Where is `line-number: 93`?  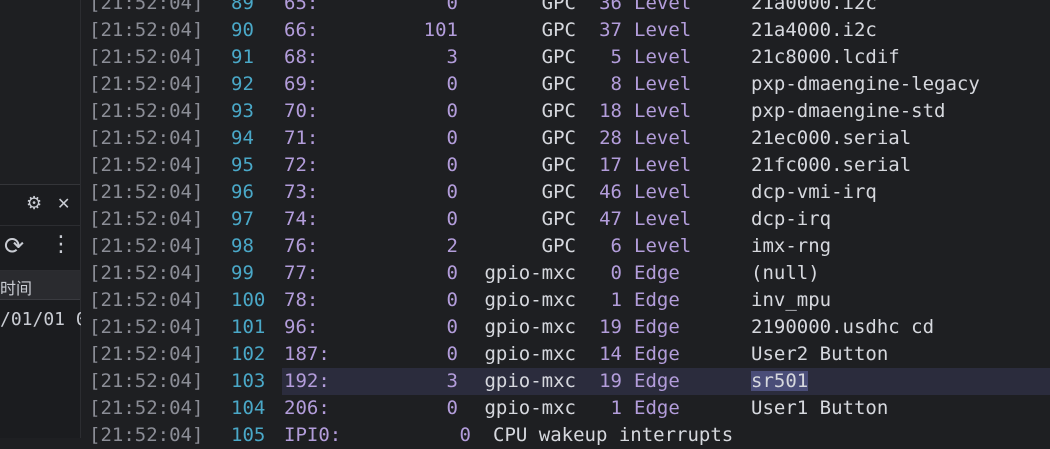
line-number: 93 is located at coordinates (242, 111).